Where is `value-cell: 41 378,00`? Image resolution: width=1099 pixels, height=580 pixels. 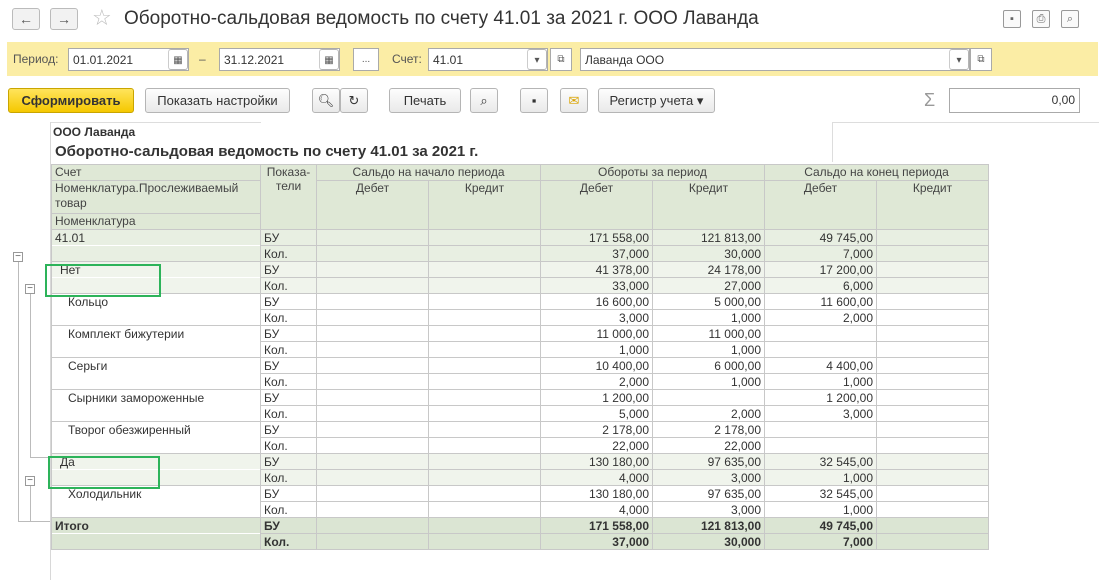
value-cell: 41 378,00 is located at coordinates (596, 269).